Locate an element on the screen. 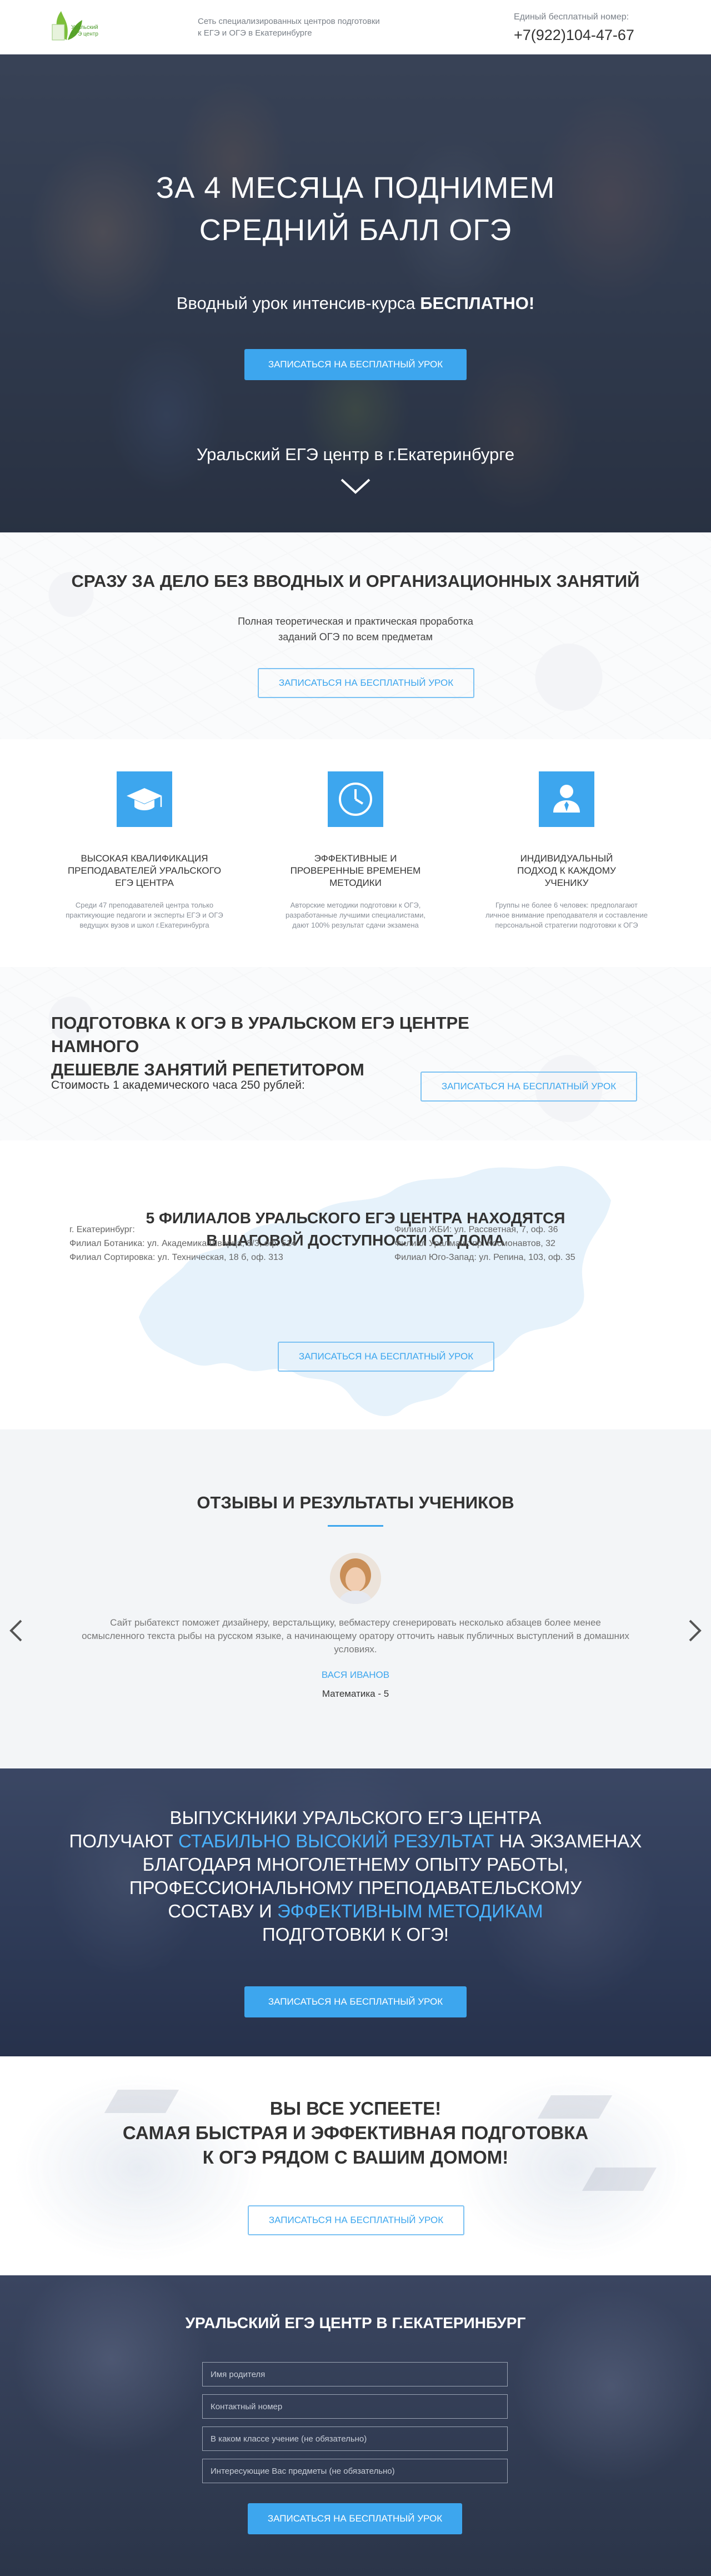  graduates-line: СОСТАВУ И ЭФФЕКТИВНЫМ МЕТОДИКАМ is located at coordinates (355, 1911).